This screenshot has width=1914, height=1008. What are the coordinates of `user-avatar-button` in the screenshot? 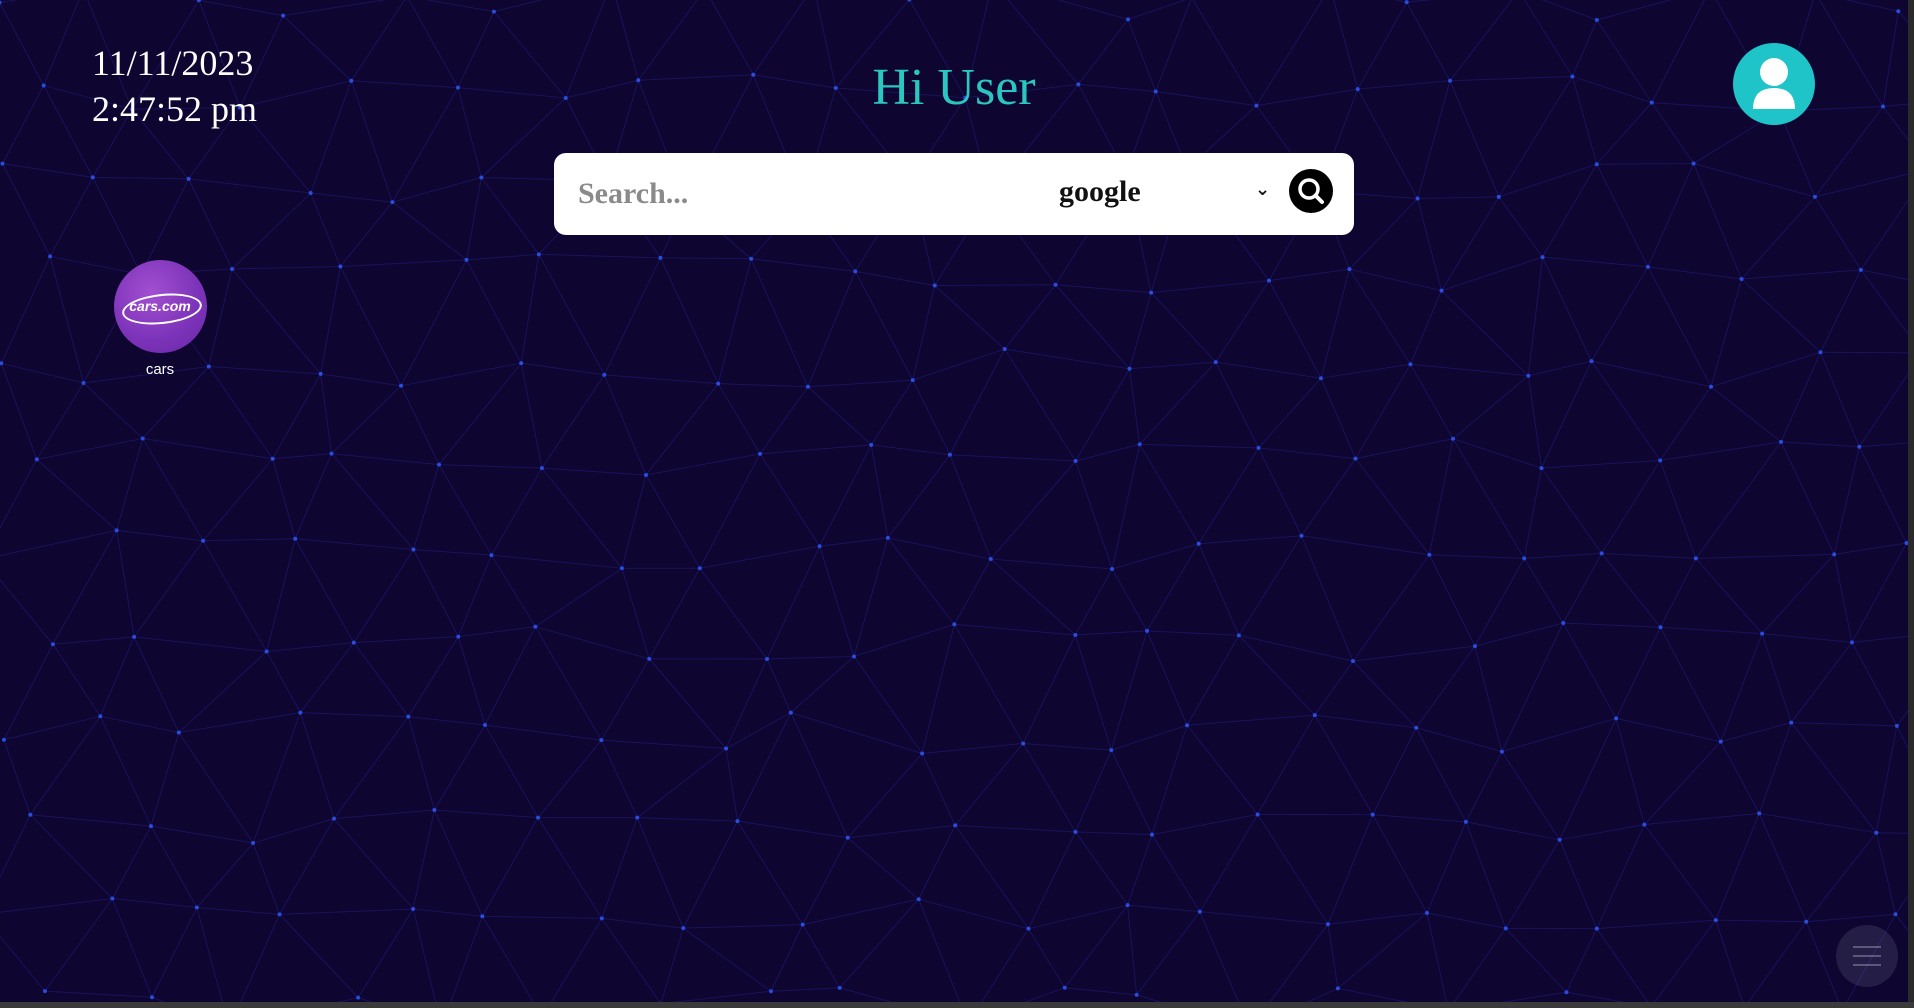 It's located at (1774, 84).